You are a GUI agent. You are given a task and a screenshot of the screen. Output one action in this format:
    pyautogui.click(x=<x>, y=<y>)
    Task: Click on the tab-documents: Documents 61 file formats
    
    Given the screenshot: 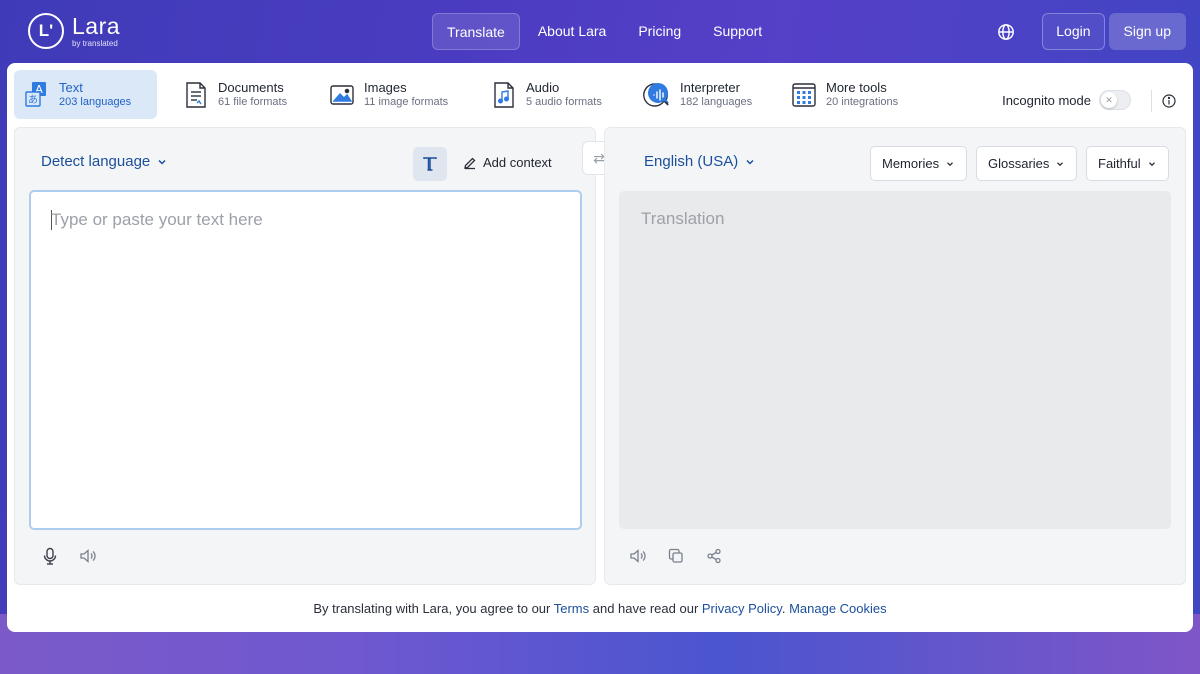 What is the action you would take?
    pyautogui.click(x=238, y=94)
    